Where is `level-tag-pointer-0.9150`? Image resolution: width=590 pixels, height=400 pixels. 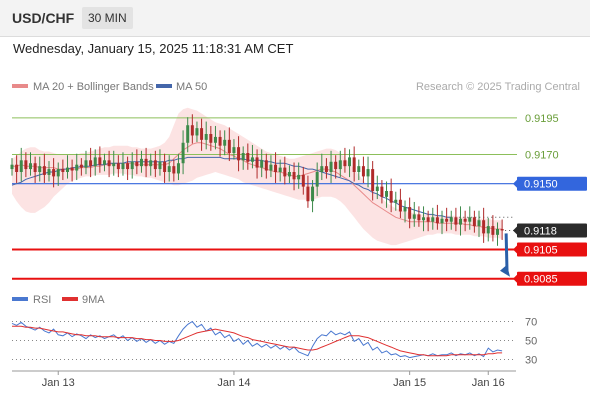 level-tag-pointer-0.9150 is located at coordinates (515, 183).